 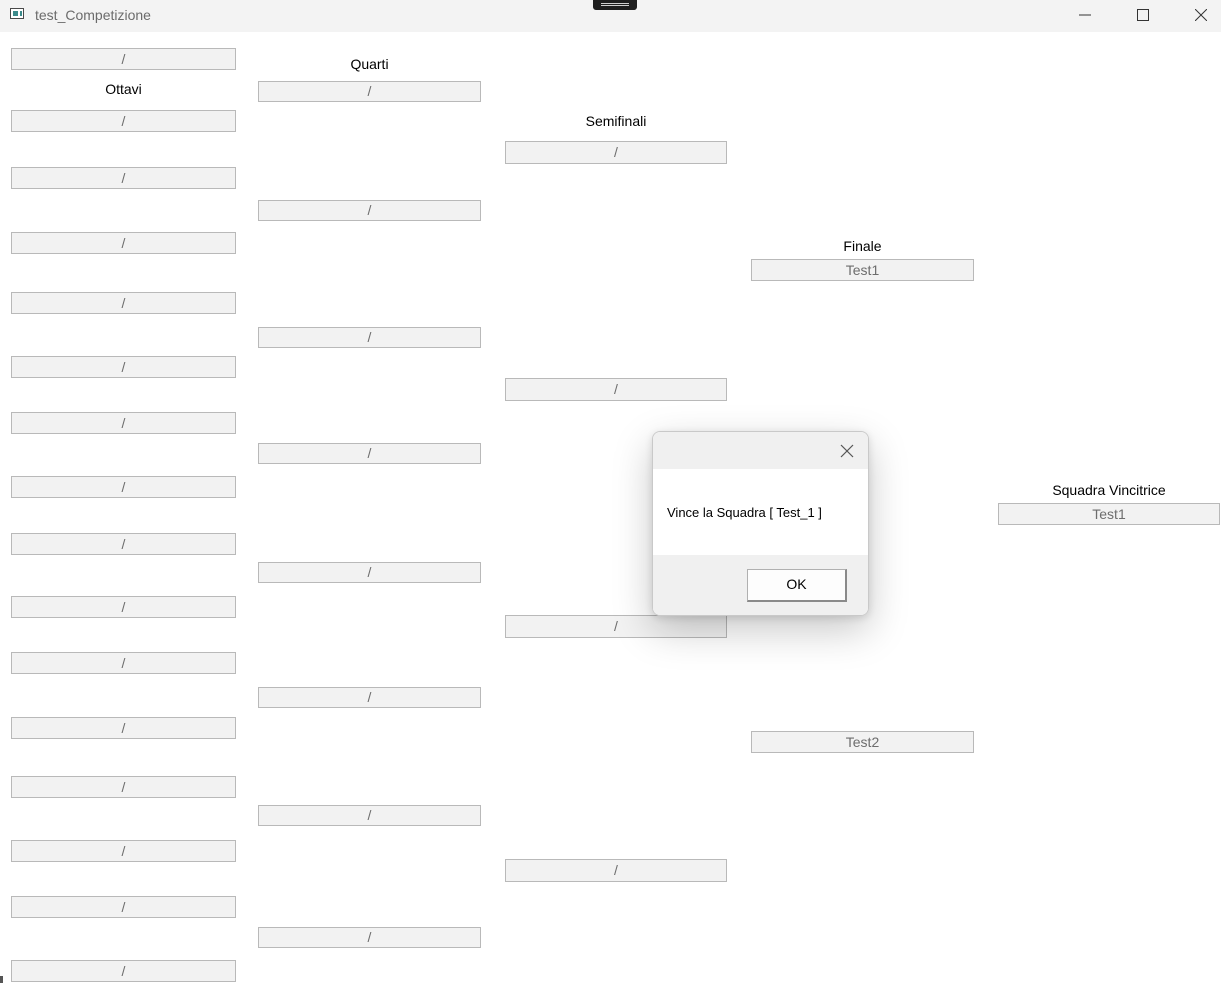 I want to click on quarti-slot-3: /, so click(x=369, y=337).